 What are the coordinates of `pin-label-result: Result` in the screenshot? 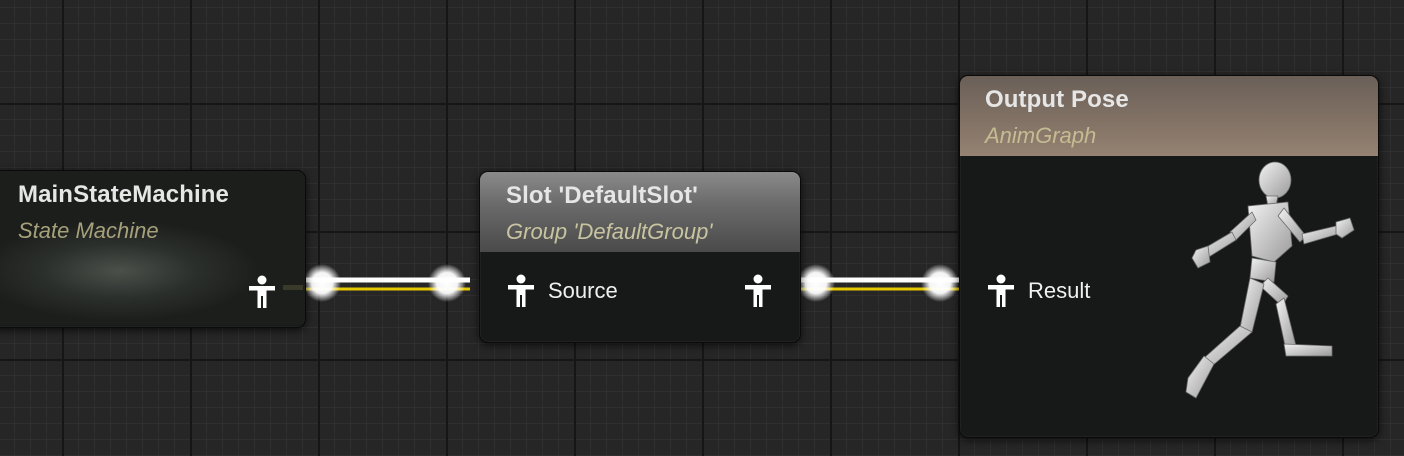 It's located at (1059, 290).